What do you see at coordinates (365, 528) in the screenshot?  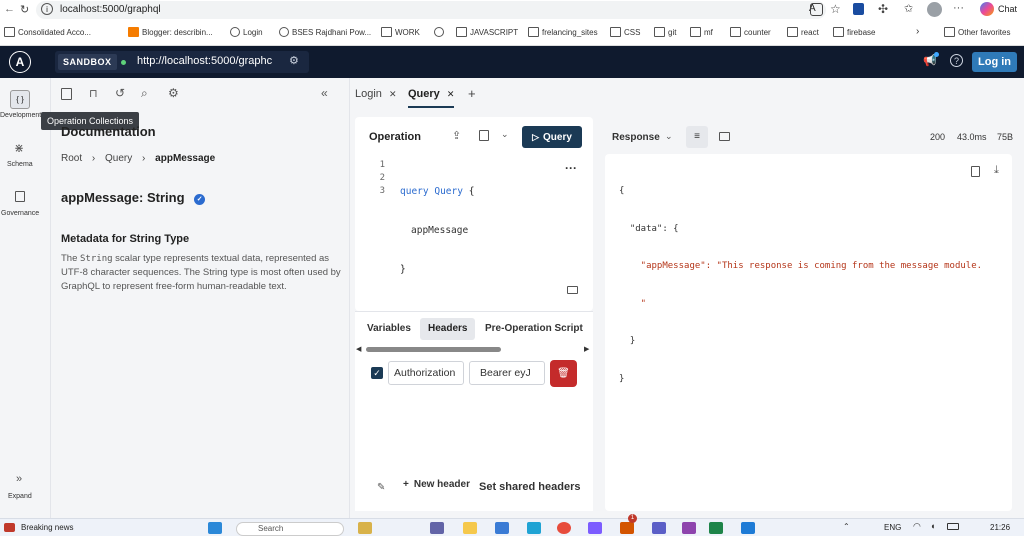 I see `widget-icon` at bounding box center [365, 528].